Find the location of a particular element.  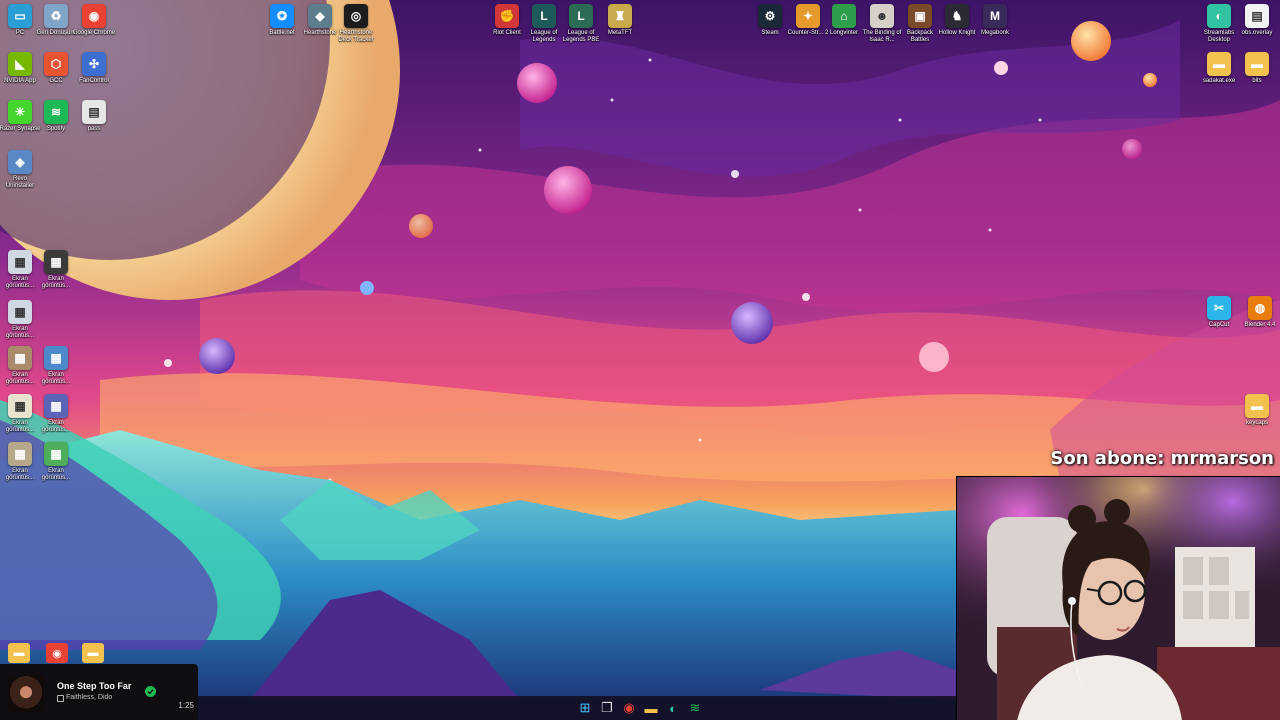

megabonk-icon: M is located at coordinates (995, 16).